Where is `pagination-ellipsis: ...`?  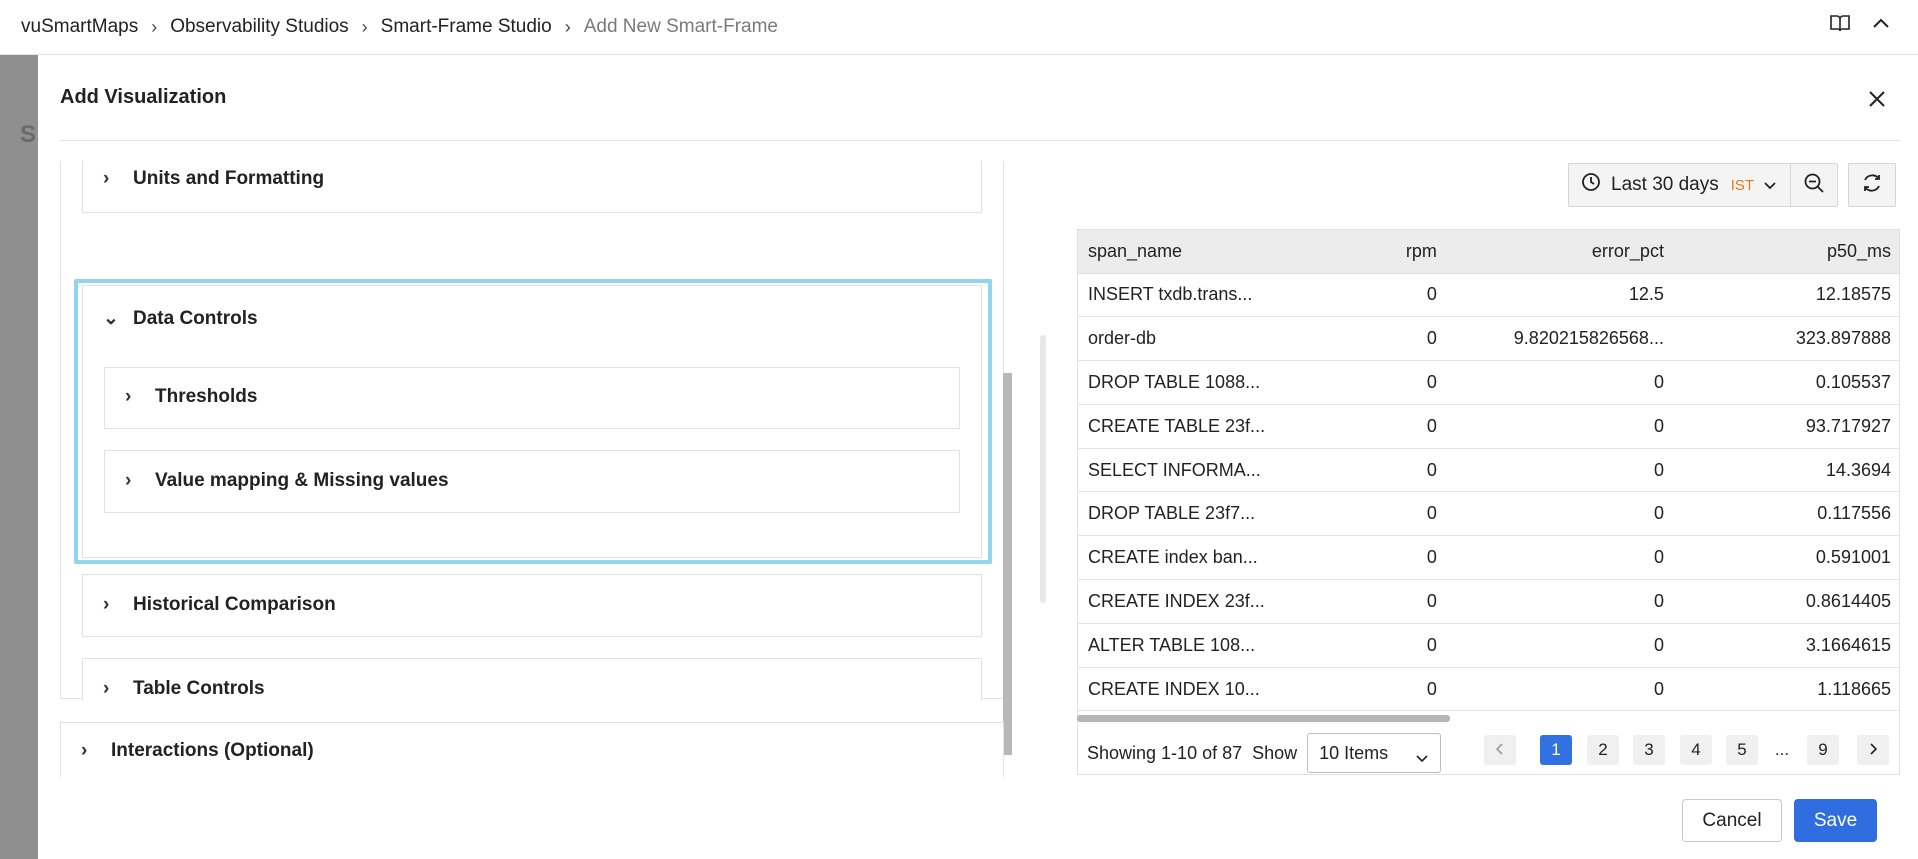
pagination-ellipsis: ... is located at coordinates (1782, 749).